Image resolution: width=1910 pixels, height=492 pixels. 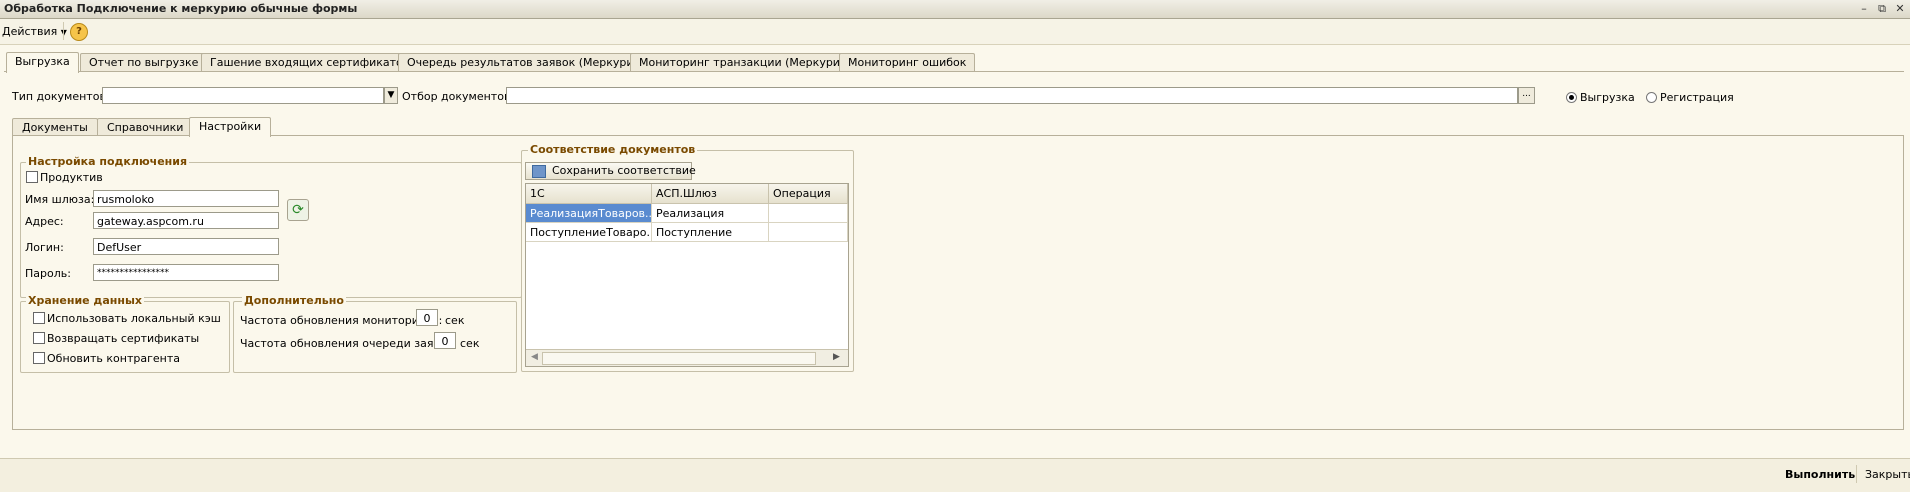 What do you see at coordinates (1900, 8) in the screenshot?
I see `close-icon: ✕` at bounding box center [1900, 8].